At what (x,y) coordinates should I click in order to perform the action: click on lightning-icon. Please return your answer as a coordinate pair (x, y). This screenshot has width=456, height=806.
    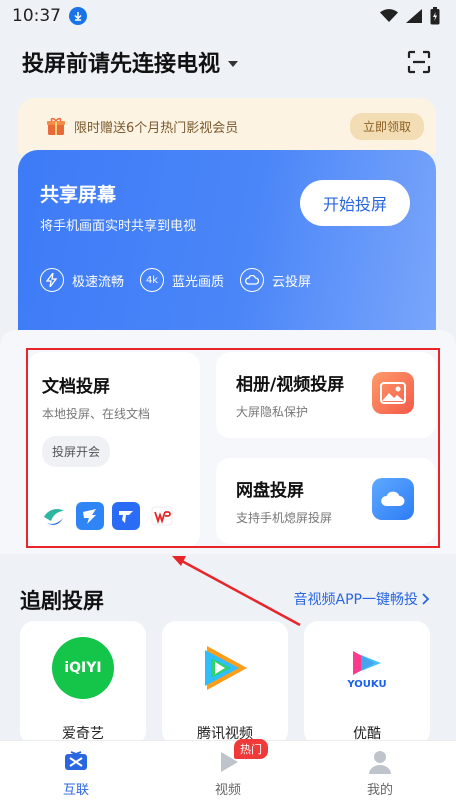
    Looking at the image, I should click on (52, 280).